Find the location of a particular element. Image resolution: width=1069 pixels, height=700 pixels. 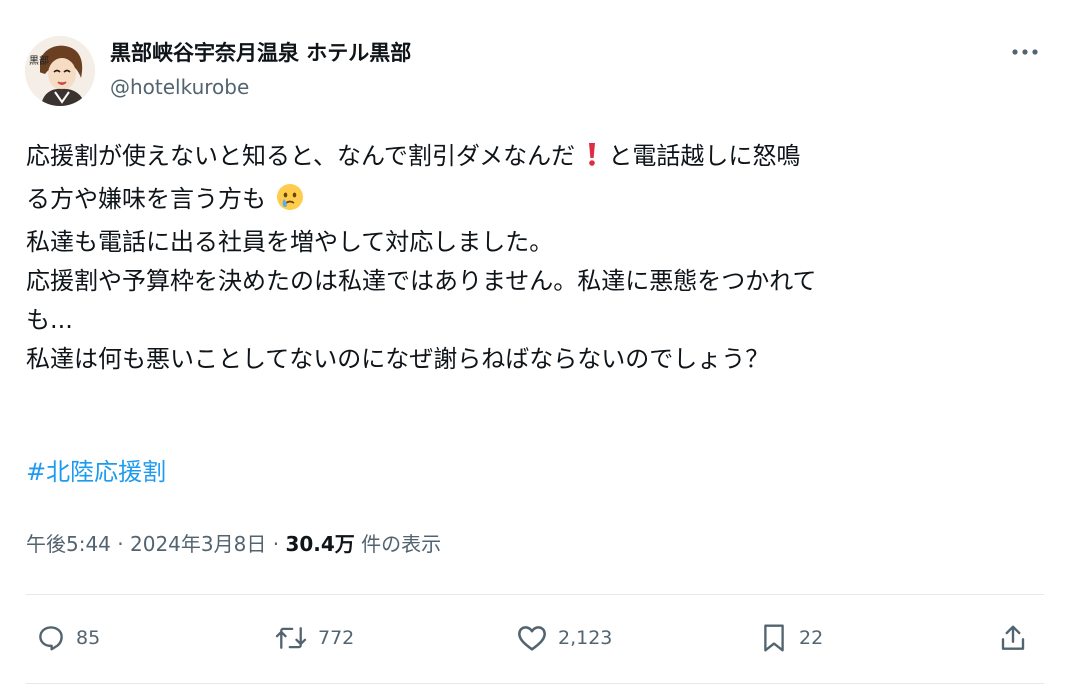

share-button is located at coordinates (1013, 638).